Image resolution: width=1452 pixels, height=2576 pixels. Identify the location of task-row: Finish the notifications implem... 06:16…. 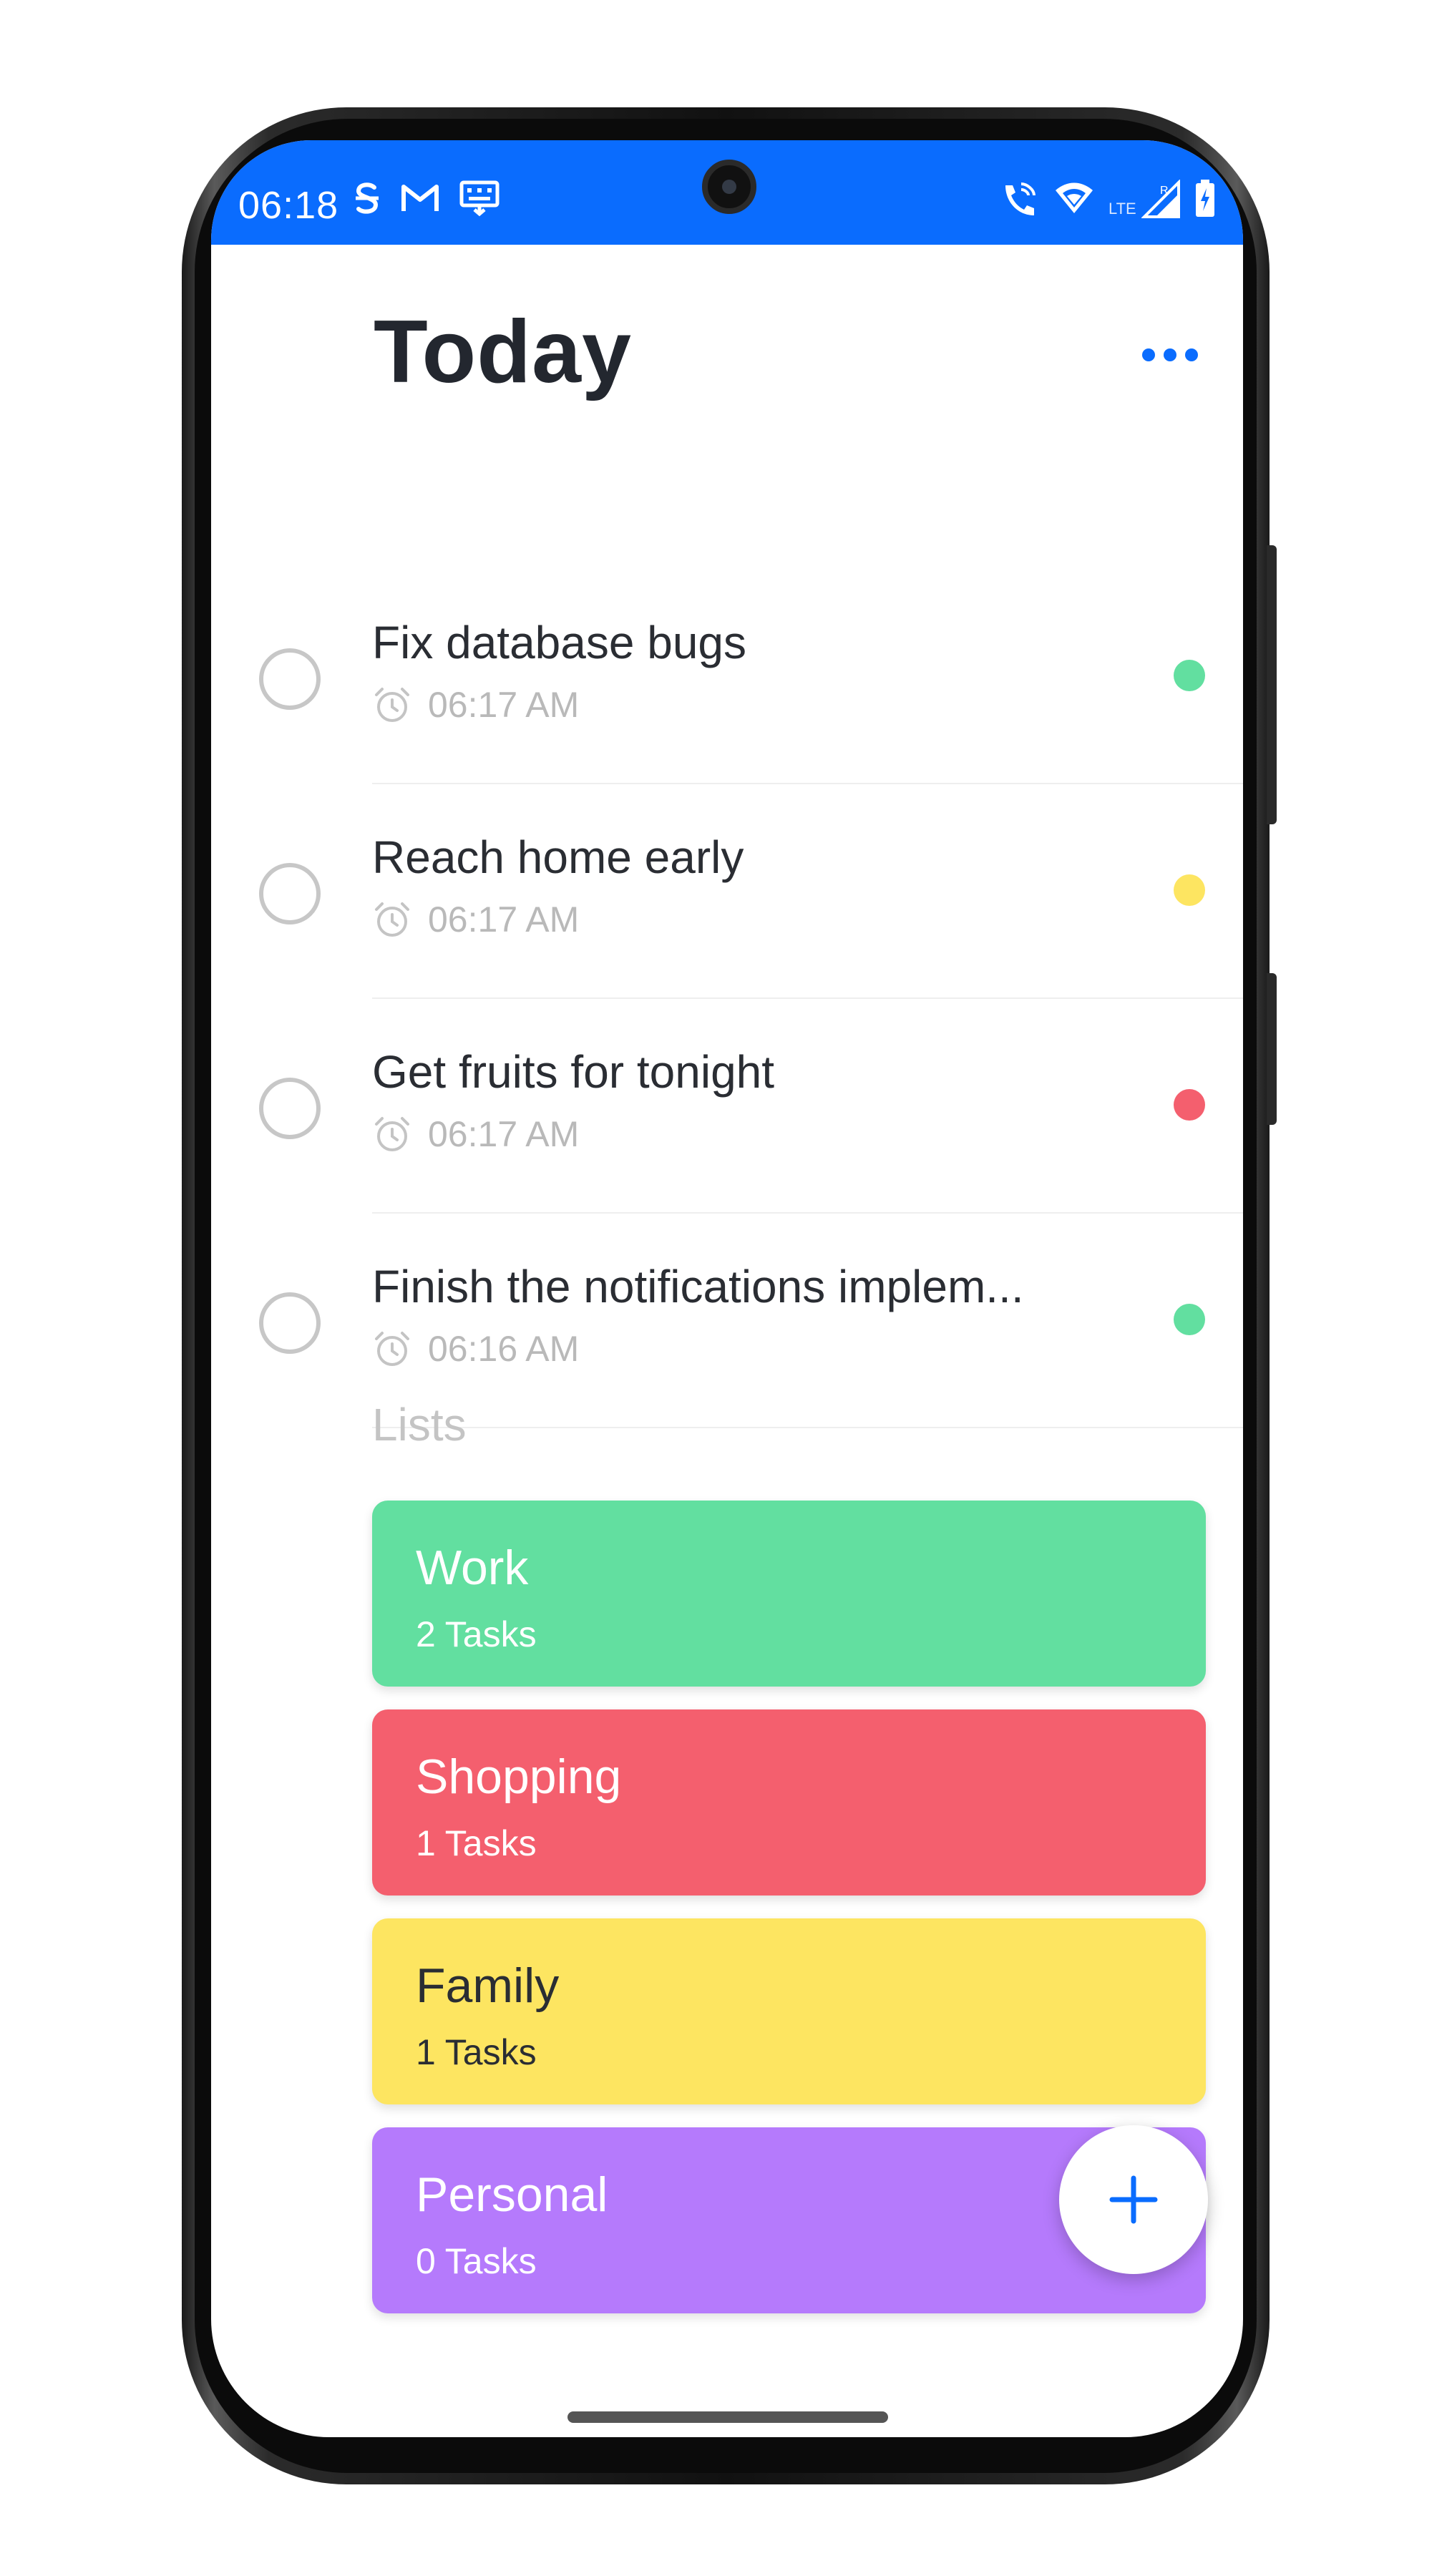
(727, 1321).